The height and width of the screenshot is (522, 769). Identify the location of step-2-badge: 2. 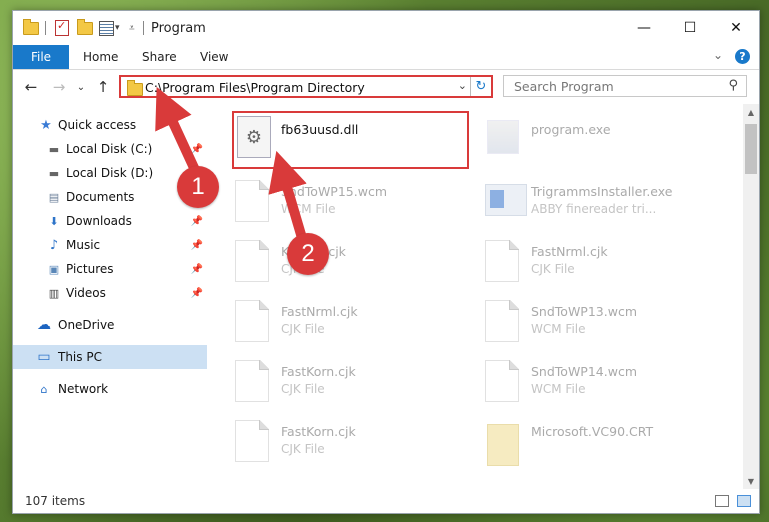
(308, 254).